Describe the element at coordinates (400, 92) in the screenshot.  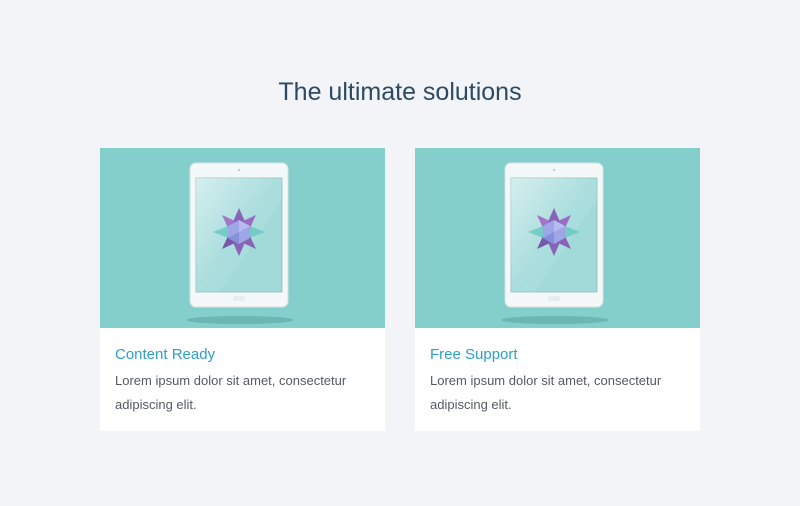
I see `section-title: The ultimate solutions` at that location.